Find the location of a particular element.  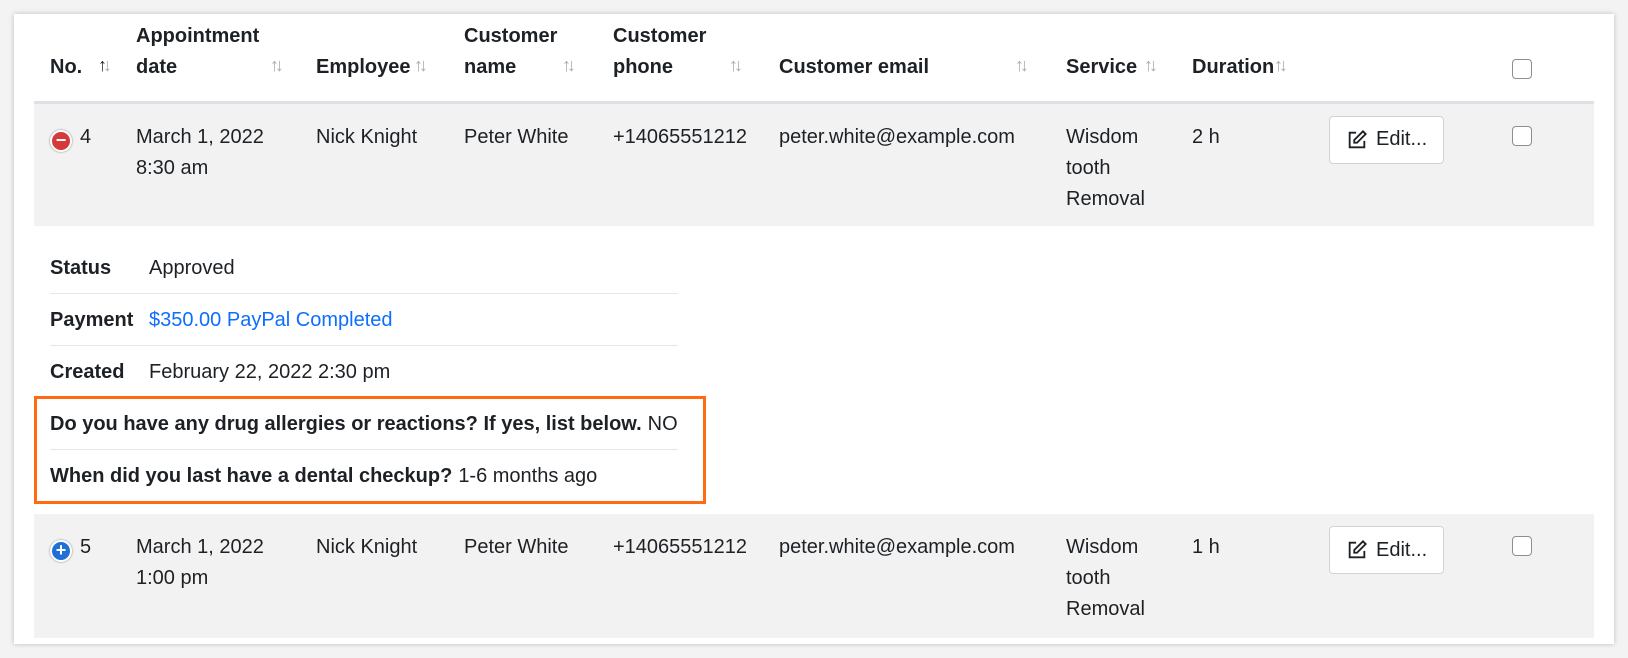

cell-duration: 1 h is located at coordinates (1244, 576).